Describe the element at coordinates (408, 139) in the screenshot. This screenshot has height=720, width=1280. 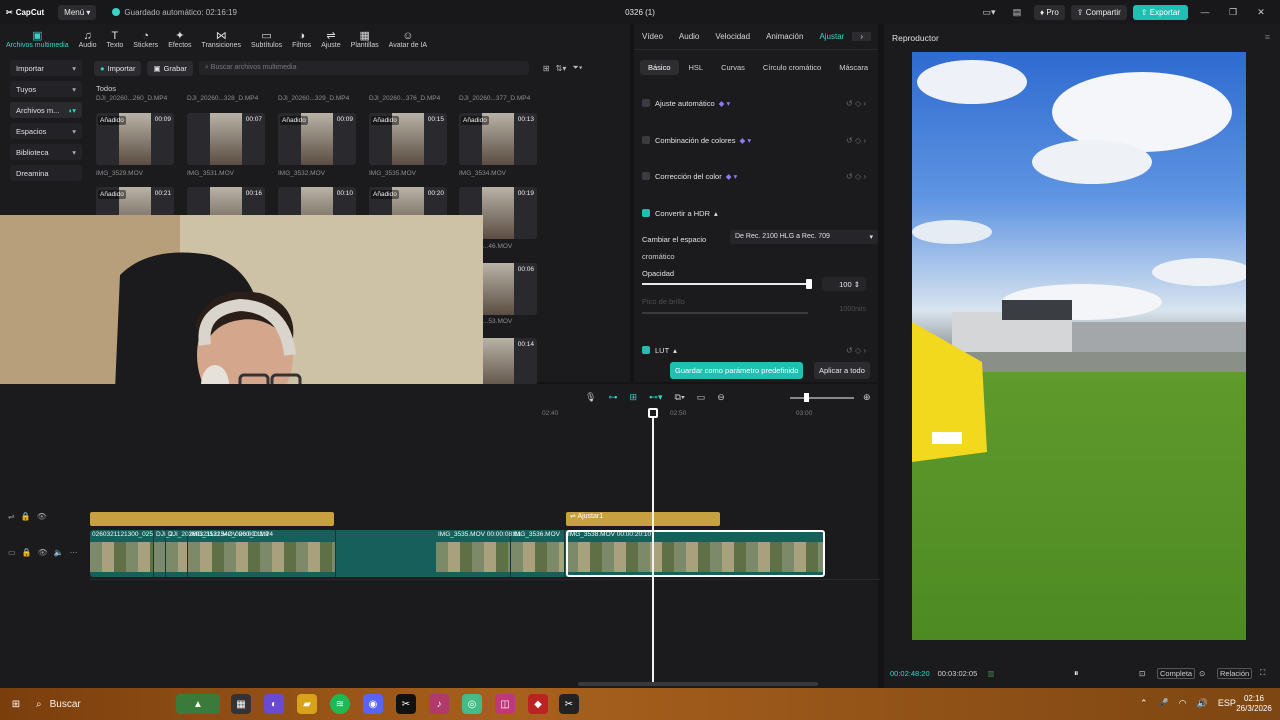
I see `media-thumbnail: Añadido 00:15` at that location.